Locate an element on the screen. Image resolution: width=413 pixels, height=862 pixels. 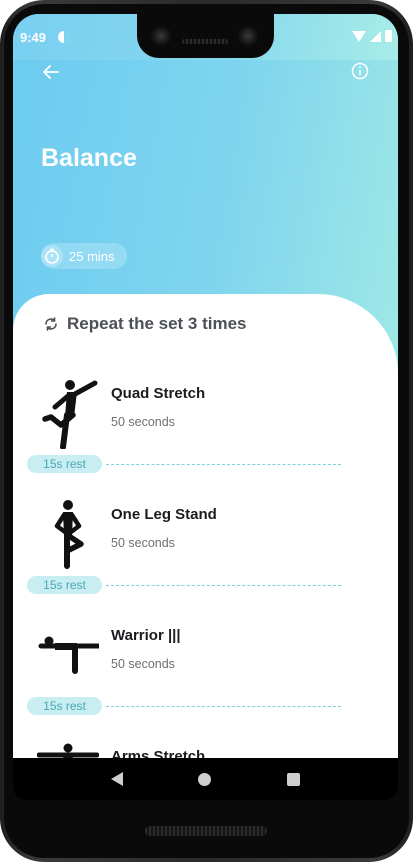
wifi-icon is located at coordinates (359, 36).